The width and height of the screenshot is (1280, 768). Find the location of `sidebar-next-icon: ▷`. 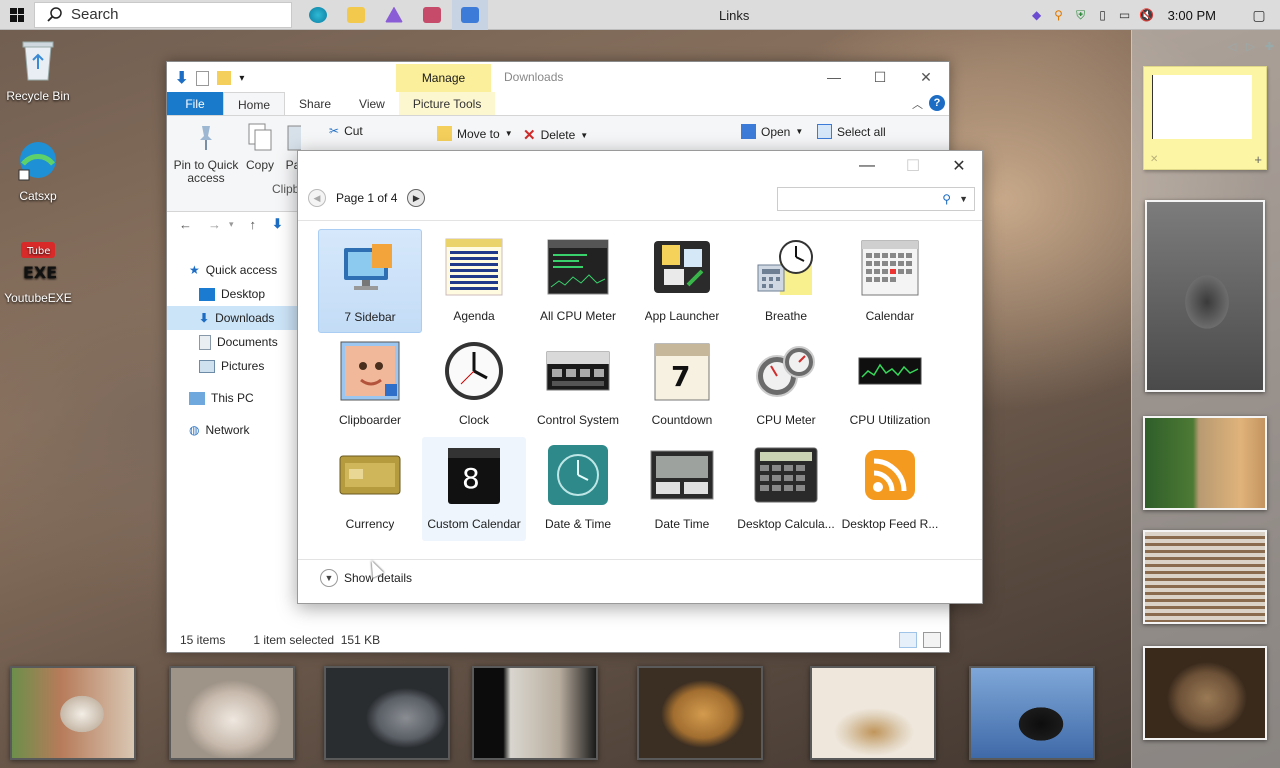

sidebar-next-icon: ▷ is located at coordinates (1250, 46).